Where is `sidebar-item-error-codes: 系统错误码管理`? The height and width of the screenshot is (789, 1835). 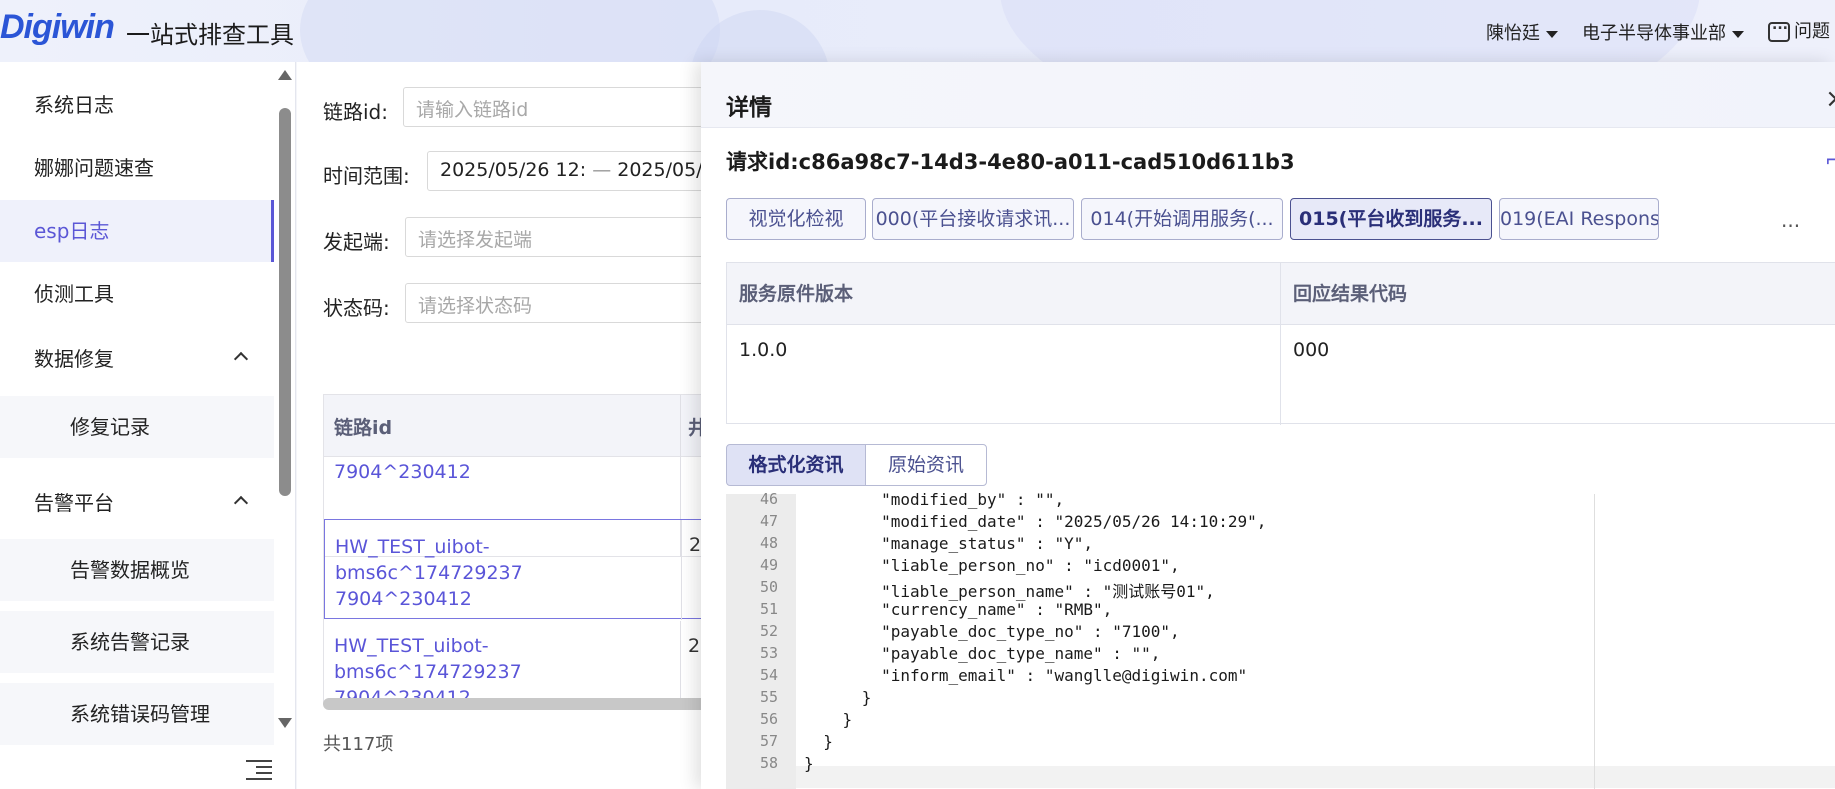 sidebar-item-error-codes: 系统错误码管理 is located at coordinates (137, 714).